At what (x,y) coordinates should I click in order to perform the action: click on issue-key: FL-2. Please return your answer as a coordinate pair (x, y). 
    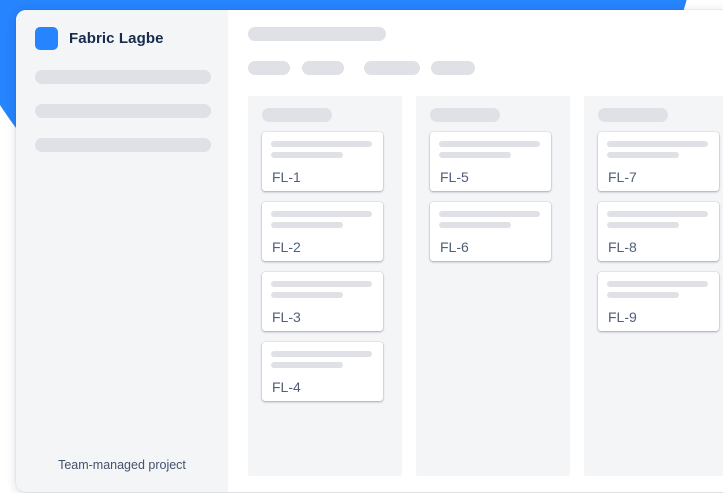
    Looking at the image, I should click on (286, 247).